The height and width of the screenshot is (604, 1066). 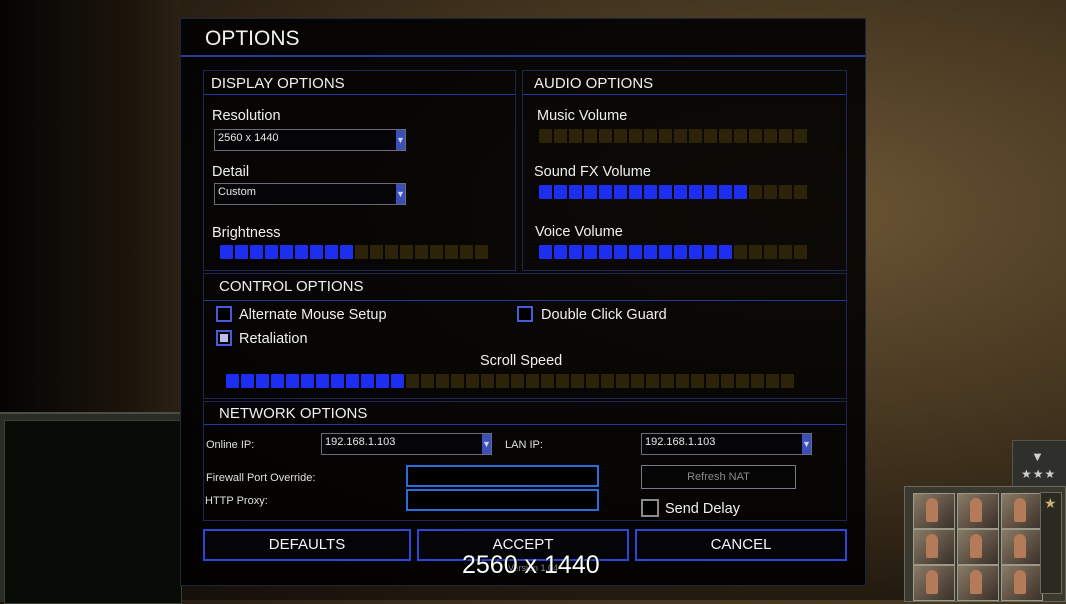 What do you see at coordinates (1039, 466) in the screenshot?
I see `command-bar-toggle: ▼ ★★★` at bounding box center [1039, 466].